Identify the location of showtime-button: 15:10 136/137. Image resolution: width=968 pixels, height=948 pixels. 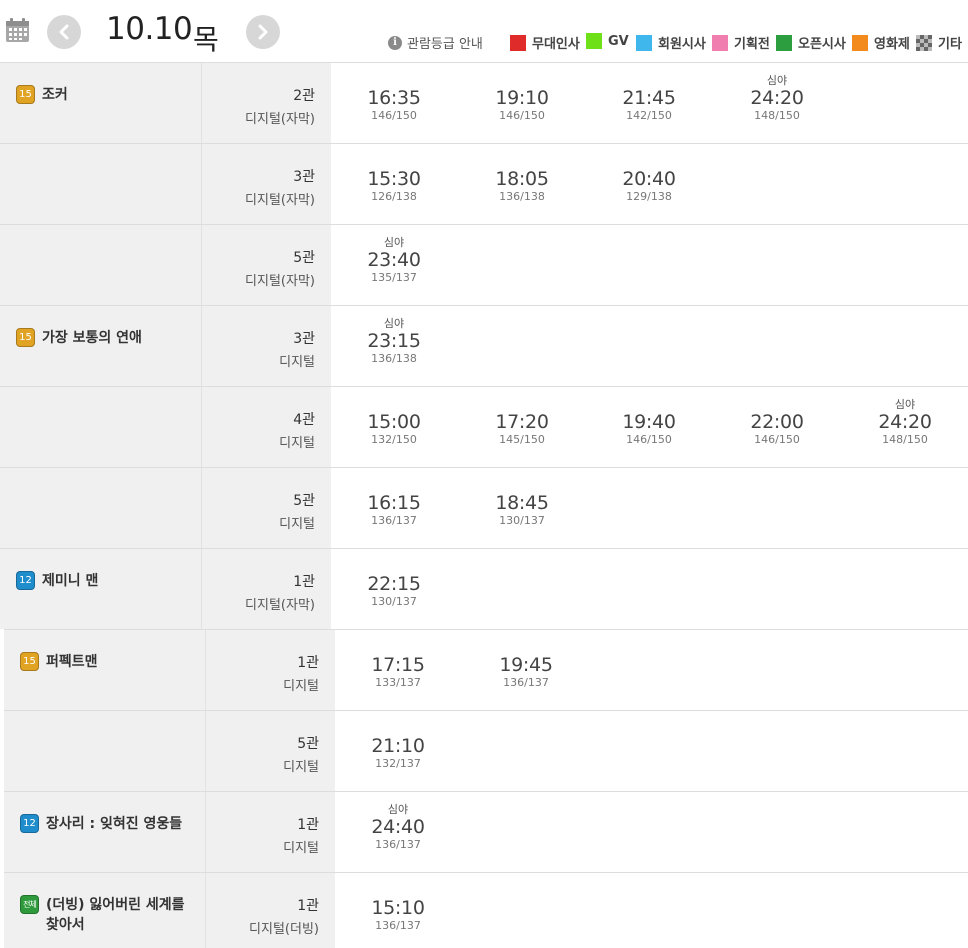
(398, 908).